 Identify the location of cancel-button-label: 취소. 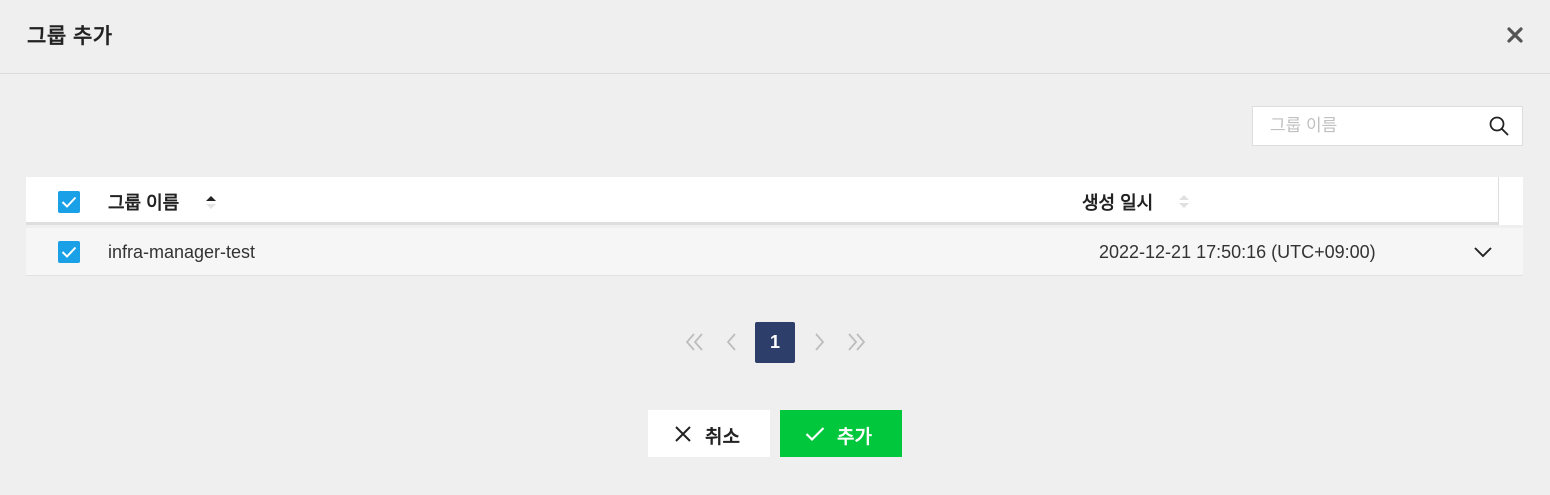
(722, 437).